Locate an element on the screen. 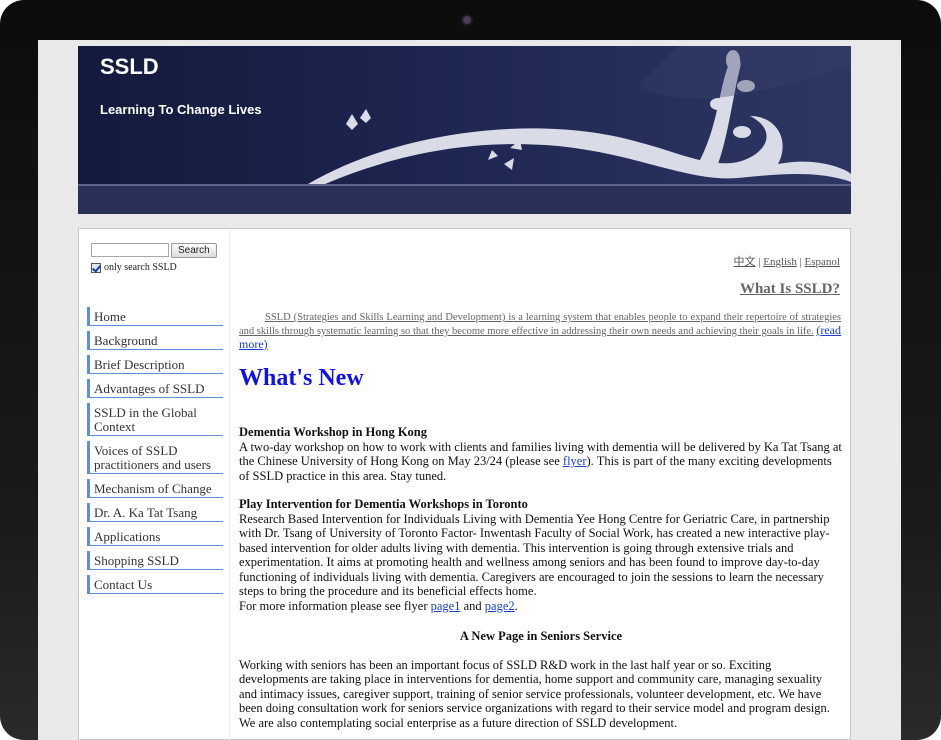  sidebar-item-global-context: SSLD in the Global Context is located at coordinates (155, 419).